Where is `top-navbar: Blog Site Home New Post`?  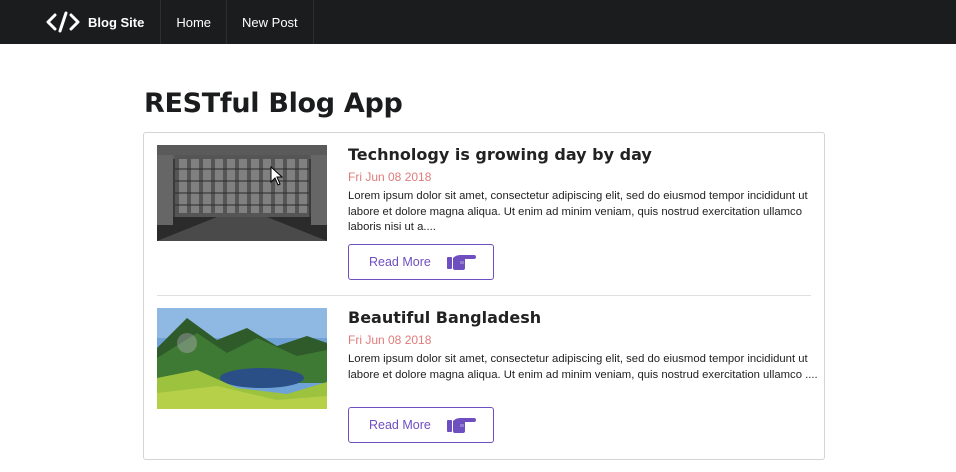 top-navbar: Blog Site Home New Post is located at coordinates (478, 22).